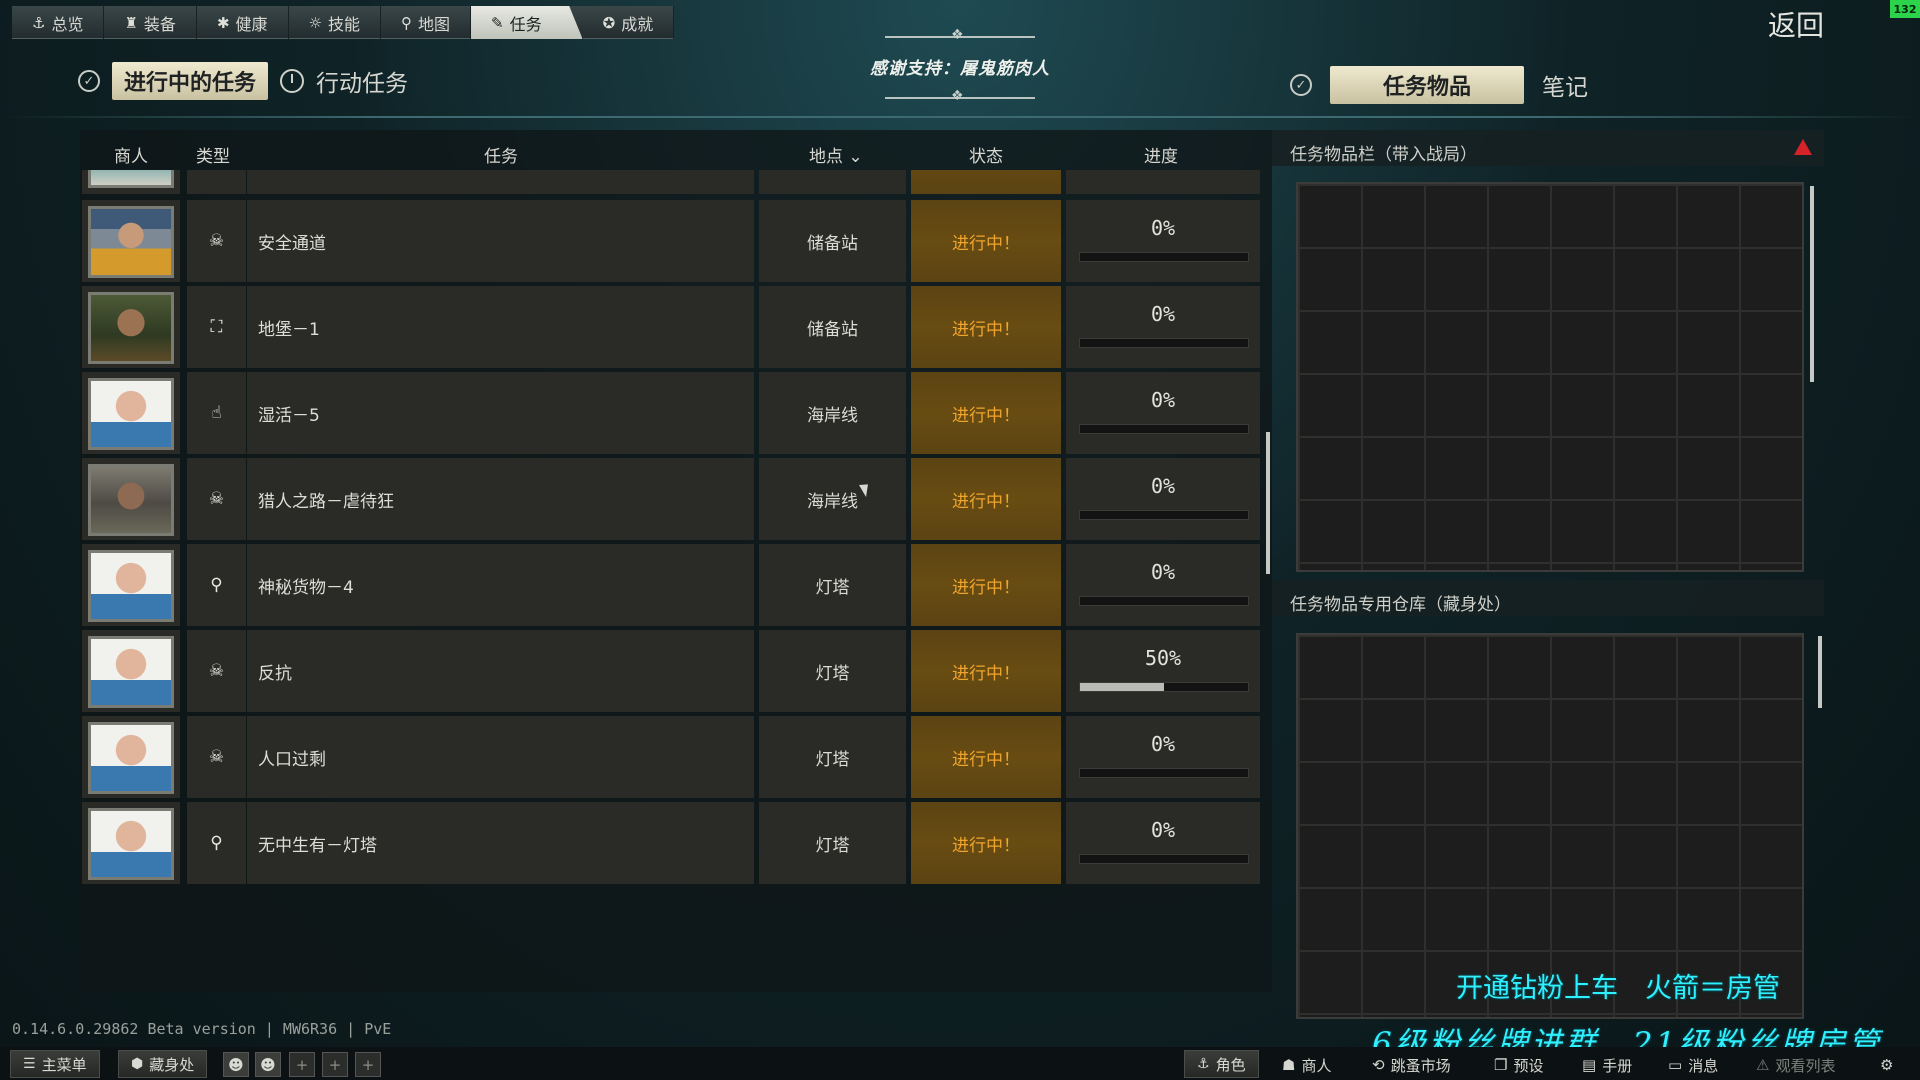 The image size is (1920, 1080). What do you see at coordinates (1805, 1065) in the screenshot?
I see `watchlist-label: 观看列表` at bounding box center [1805, 1065].